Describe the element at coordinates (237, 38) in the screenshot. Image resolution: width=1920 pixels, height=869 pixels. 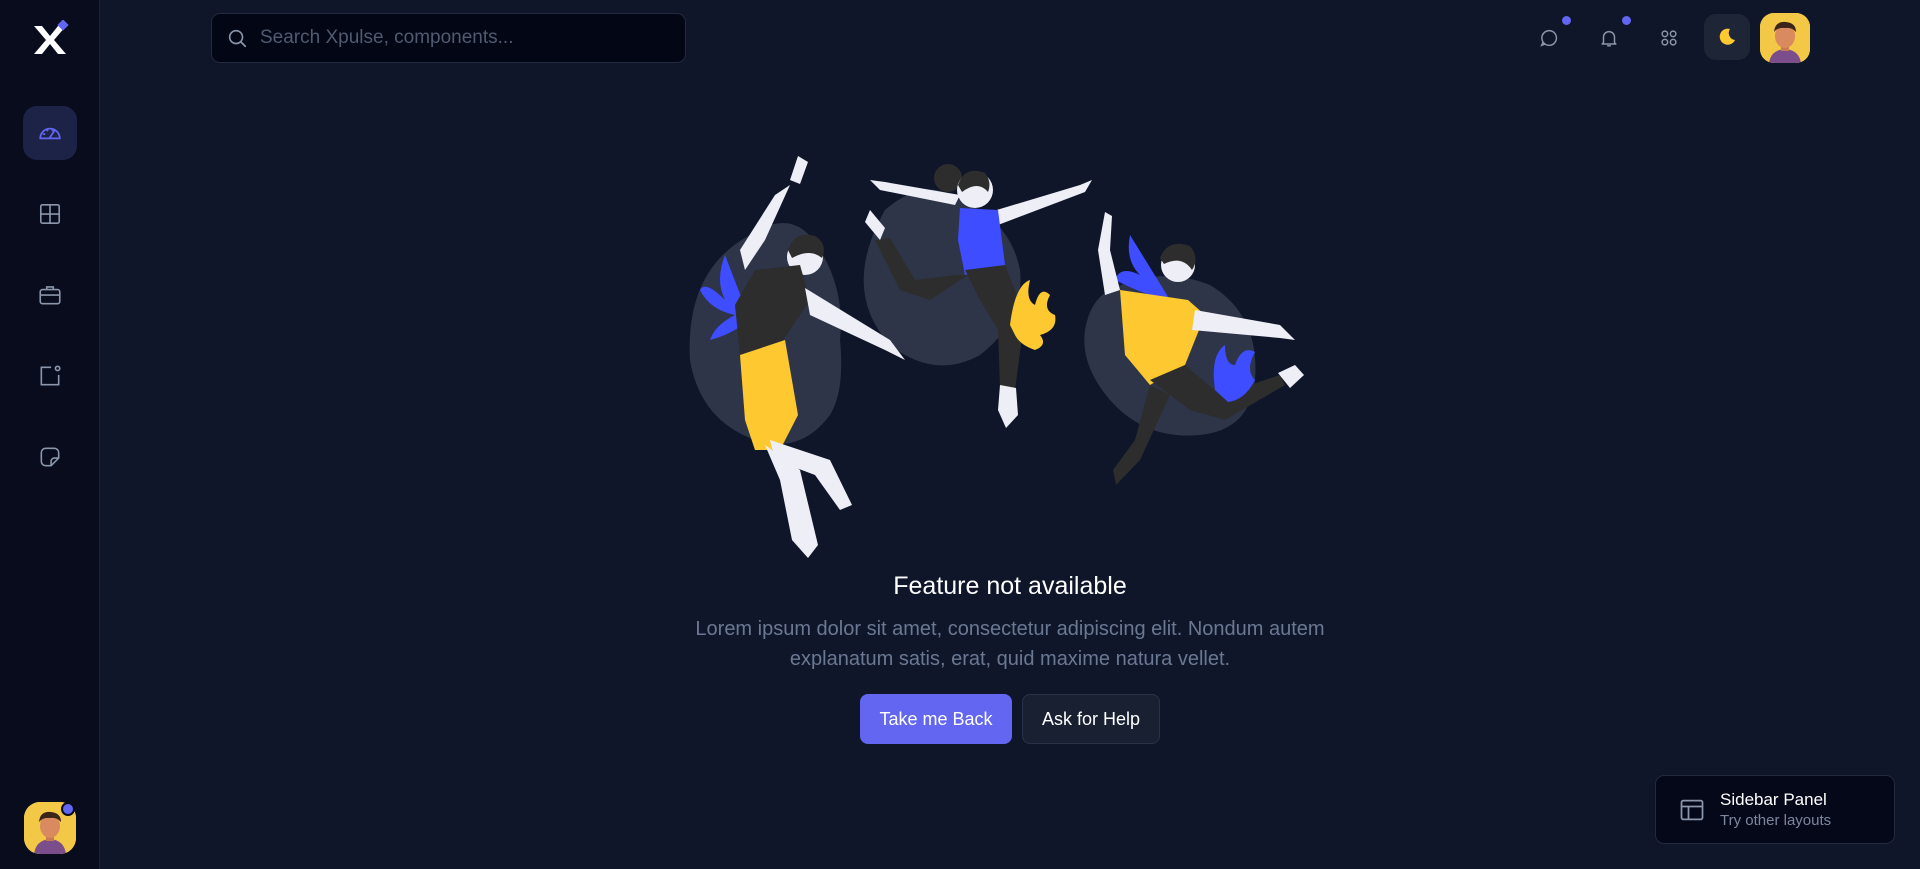
I see `search-icon` at that location.